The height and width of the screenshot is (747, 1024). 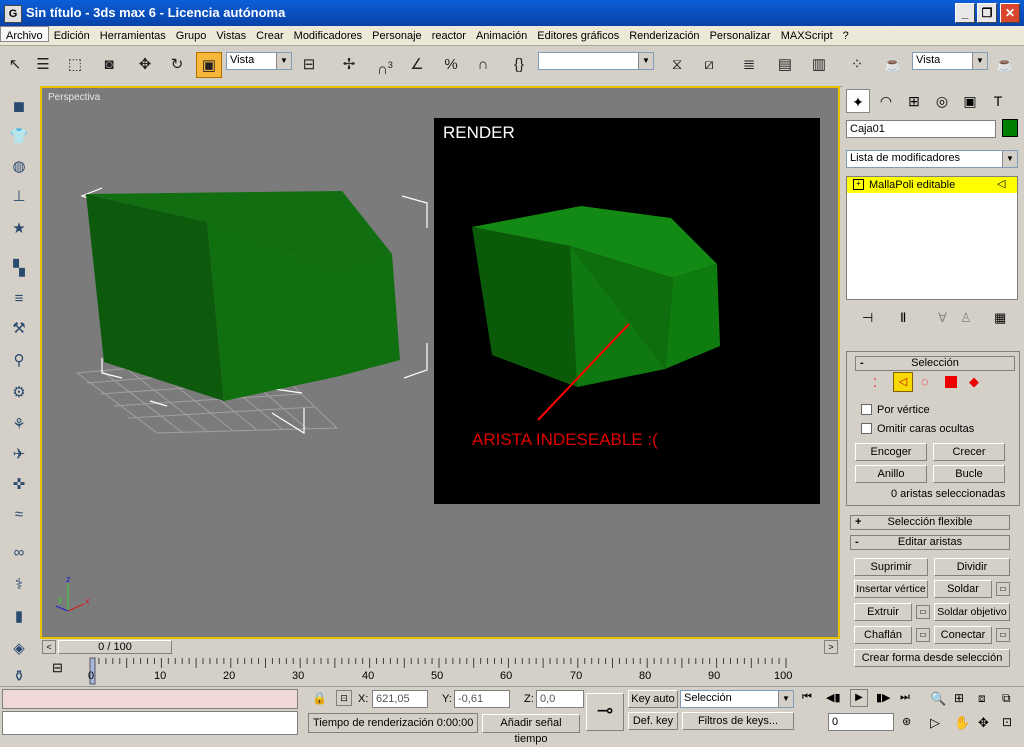 I want to click on menu-renderizacion: Renderización, so click(x=664, y=36).